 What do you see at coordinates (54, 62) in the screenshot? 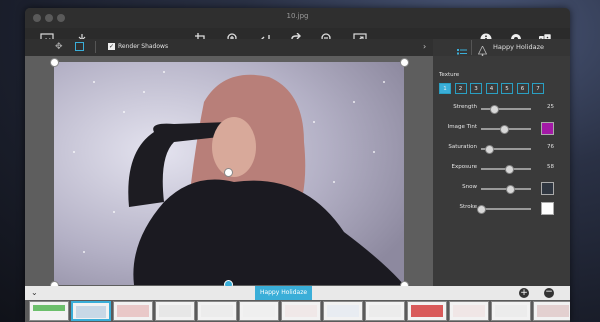
I see `crop-handle-top-left` at bounding box center [54, 62].